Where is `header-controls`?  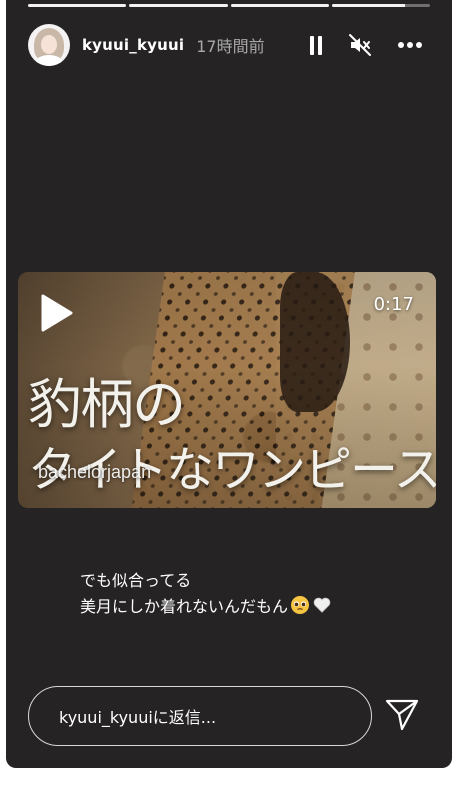
header-controls is located at coordinates (366, 45).